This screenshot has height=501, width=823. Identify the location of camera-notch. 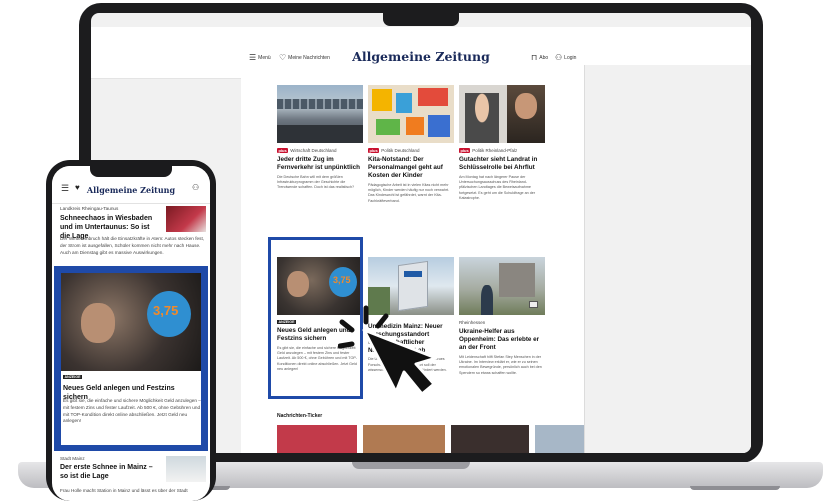
(421, 19).